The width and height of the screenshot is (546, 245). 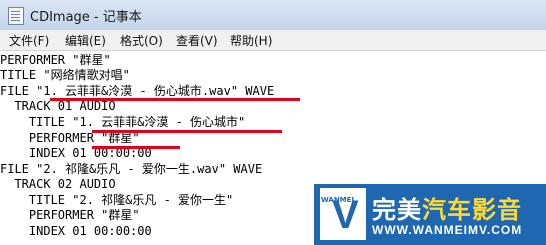 I want to click on text-line: TITLE "网络情歌对唱", so click(x=65, y=75).